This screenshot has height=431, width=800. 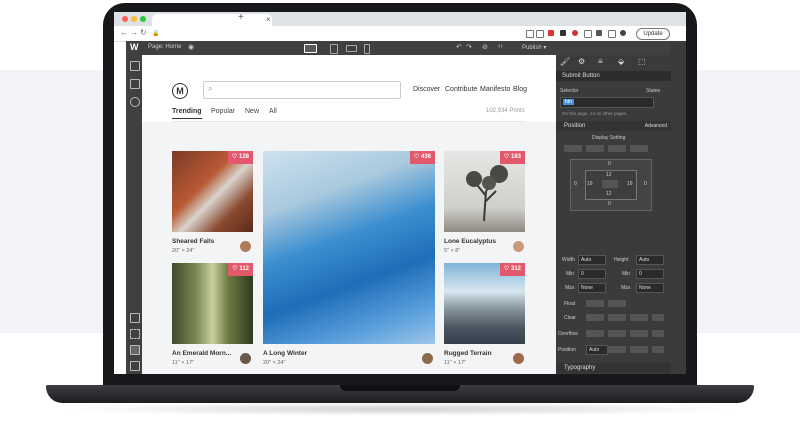 What do you see at coordinates (599, 33) in the screenshot?
I see `puzzle-icon` at bounding box center [599, 33].